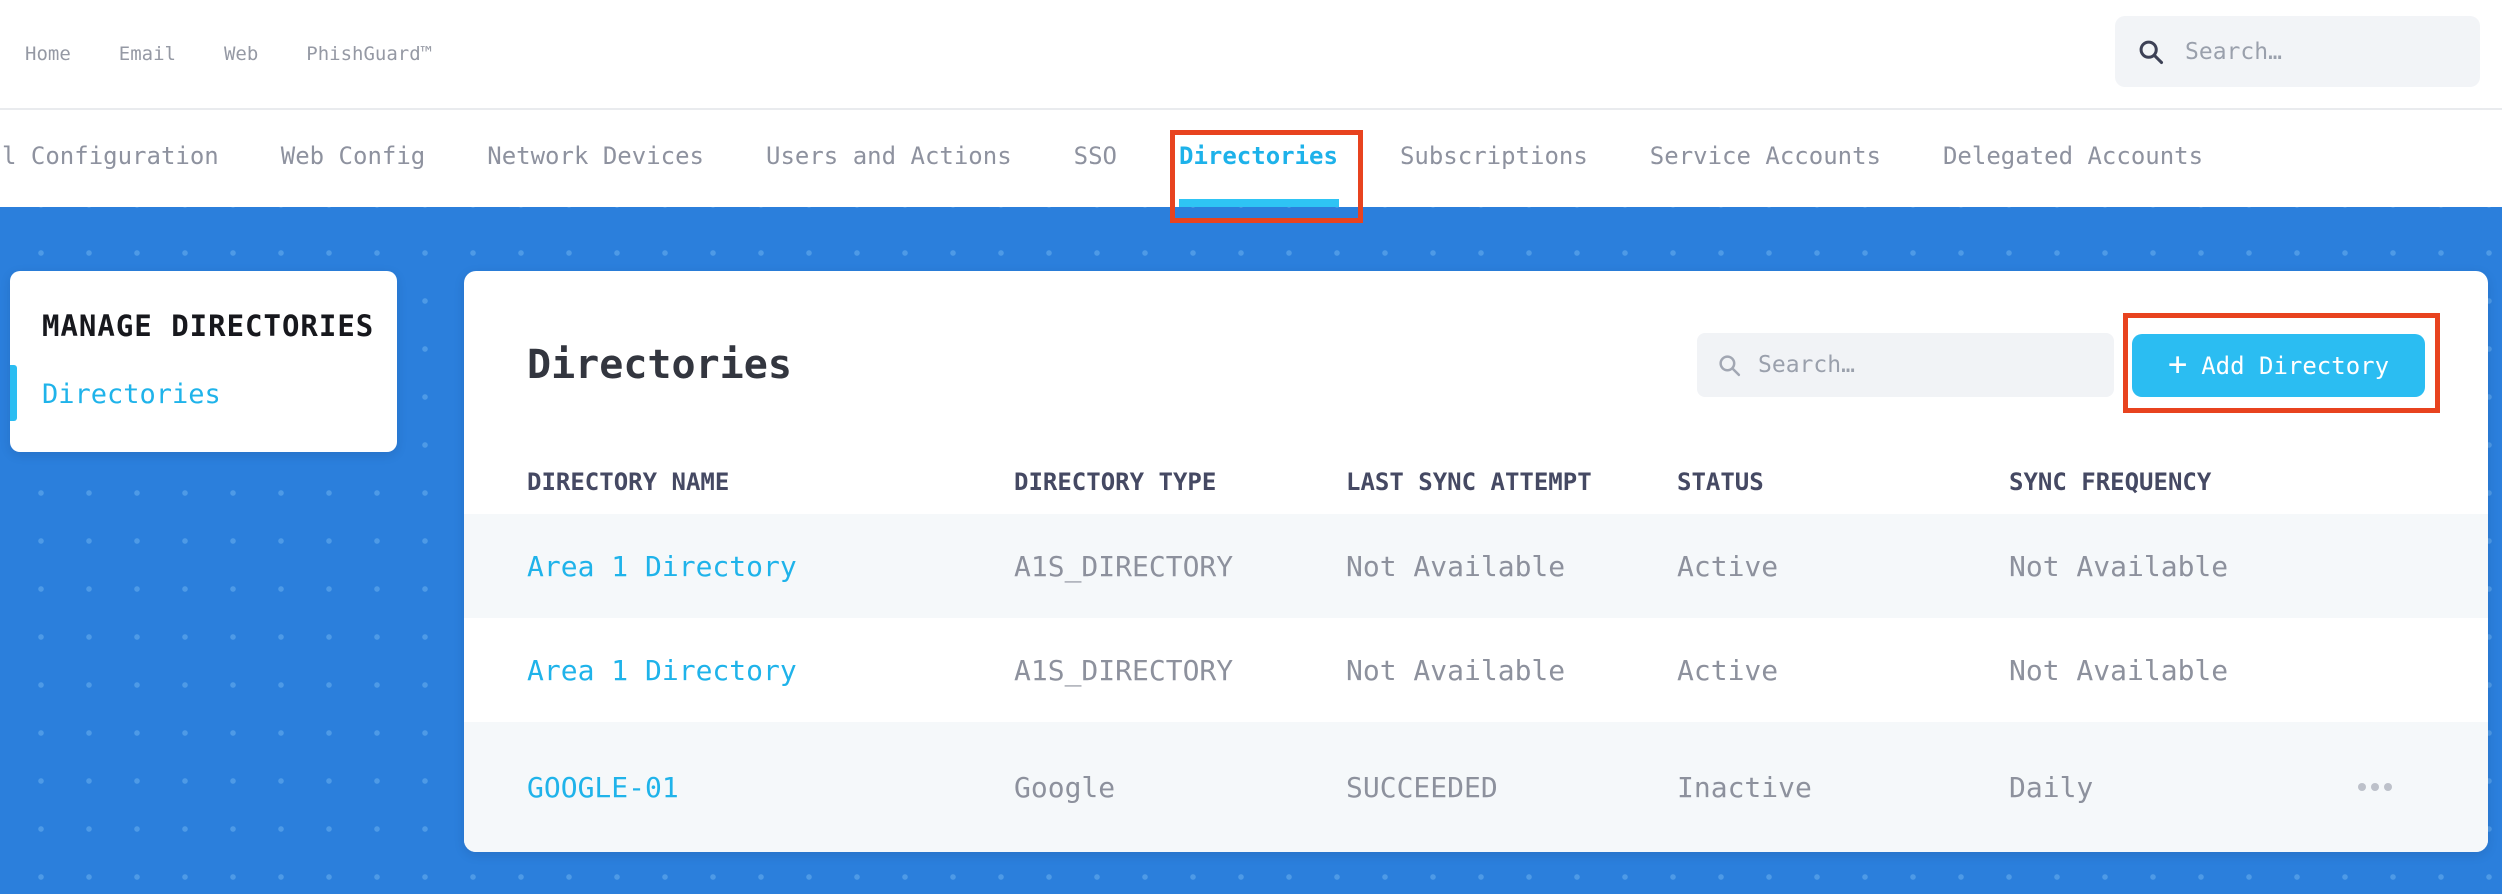 This screenshot has height=894, width=2502. What do you see at coordinates (889, 156) in the screenshot?
I see `tab-users-and-actions: Users and Actions` at bounding box center [889, 156].